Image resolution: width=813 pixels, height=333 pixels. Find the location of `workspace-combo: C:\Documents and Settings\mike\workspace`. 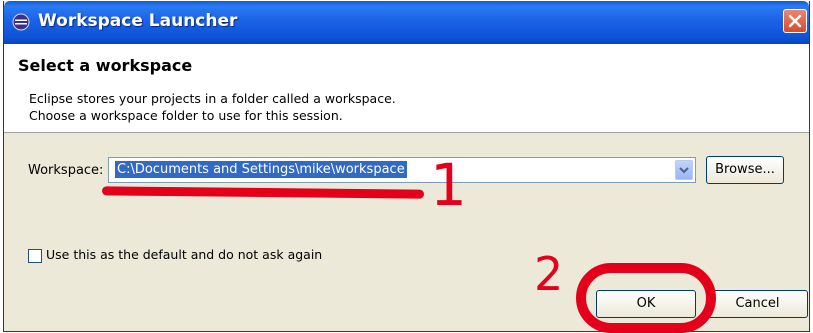

workspace-combo: C:\Documents and Settings\mike\workspace is located at coordinates (402, 170).